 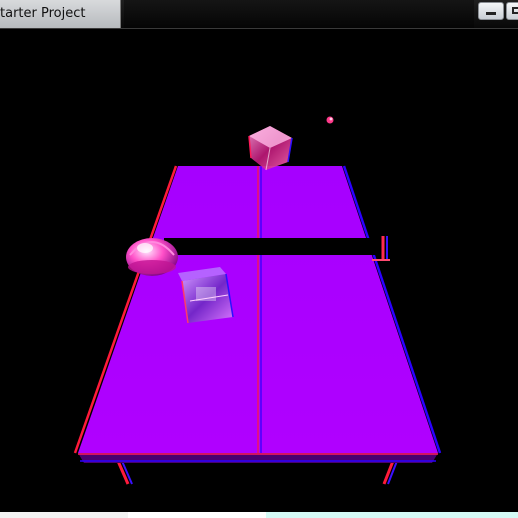 I want to click on title-bar: tarter Project, so click(x=259, y=14).